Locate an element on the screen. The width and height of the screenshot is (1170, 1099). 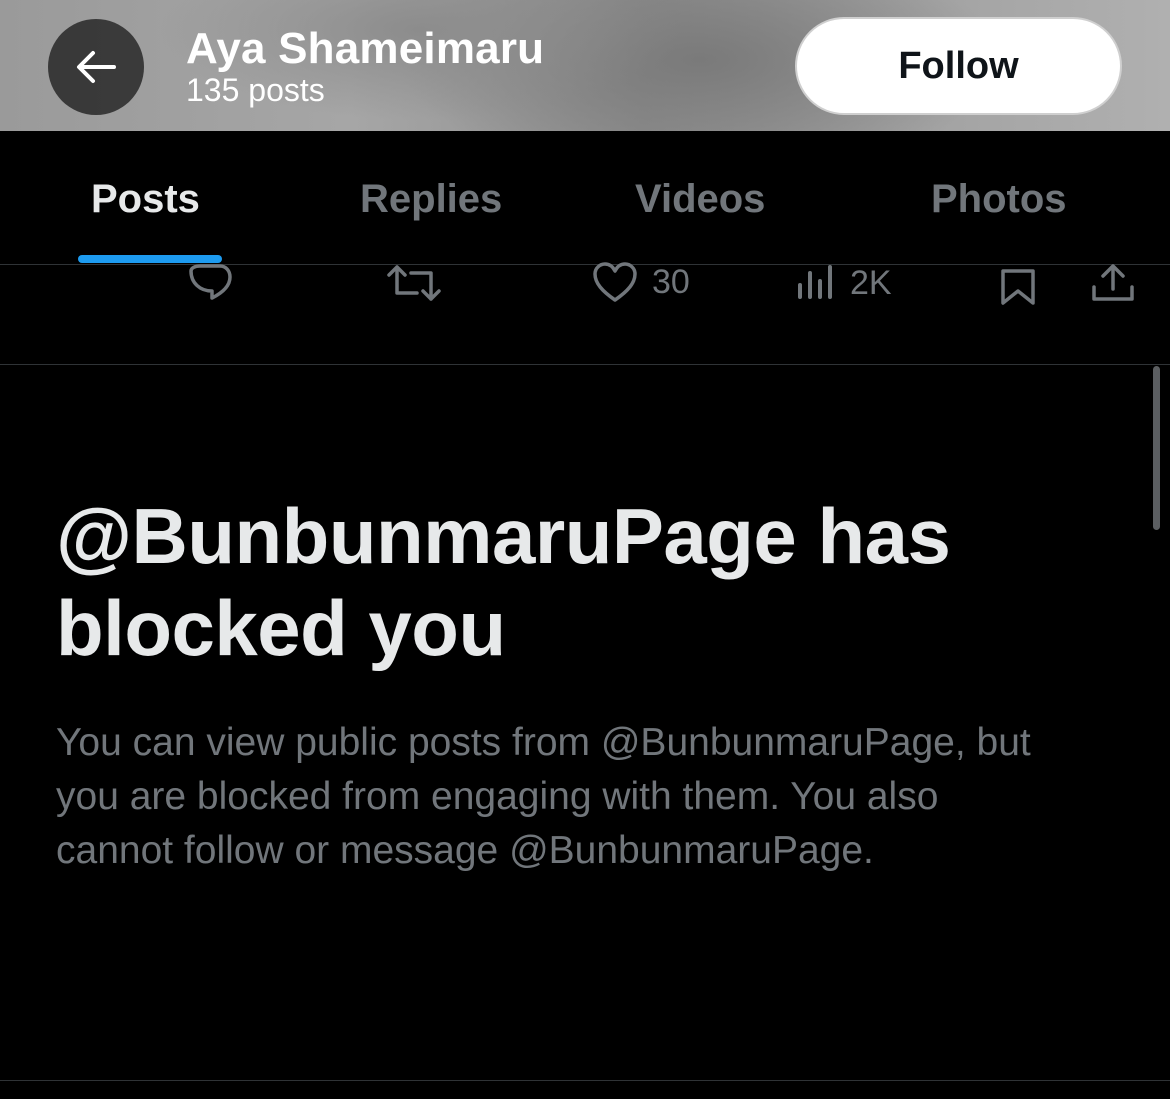
like-count: 30 is located at coordinates (671, 281).